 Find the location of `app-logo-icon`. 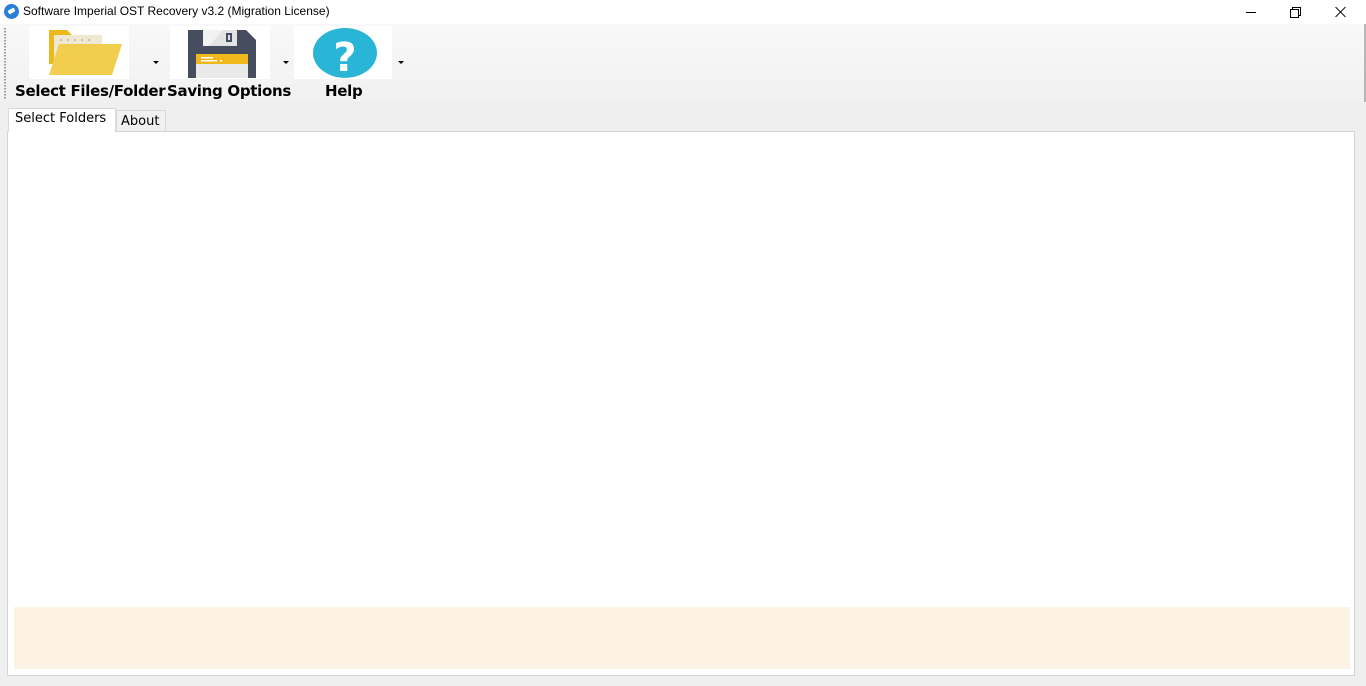

app-logo-icon is located at coordinates (11, 11).